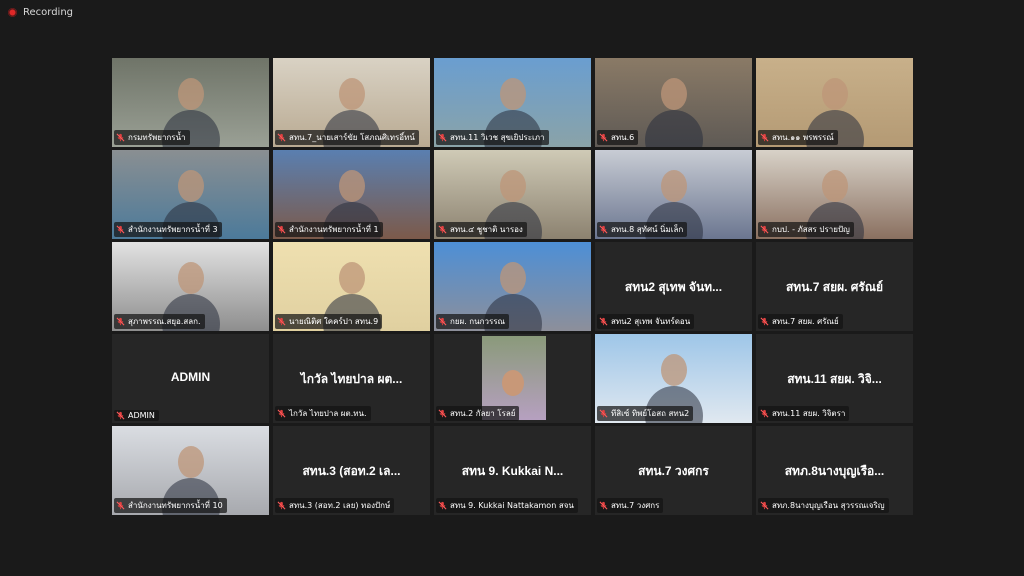 The height and width of the screenshot is (576, 1024). I want to click on participant-tile: สำนักงานทรัพยากรน้ำที่ 3, so click(190, 194).